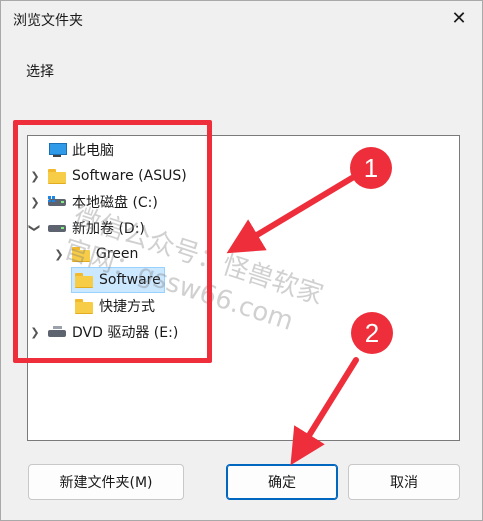 The image size is (483, 521). Describe the element at coordinates (95, 254) in the screenshot. I see `tree-item-green: ❯ Green` at that location.